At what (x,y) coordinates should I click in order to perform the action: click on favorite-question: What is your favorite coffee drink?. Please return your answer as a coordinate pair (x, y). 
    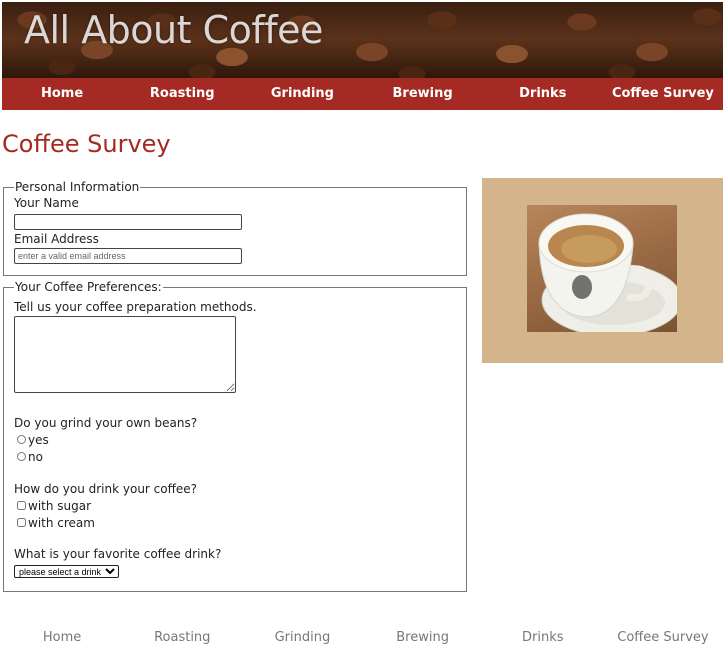
    Looking at the image, I should click on (118, 554).